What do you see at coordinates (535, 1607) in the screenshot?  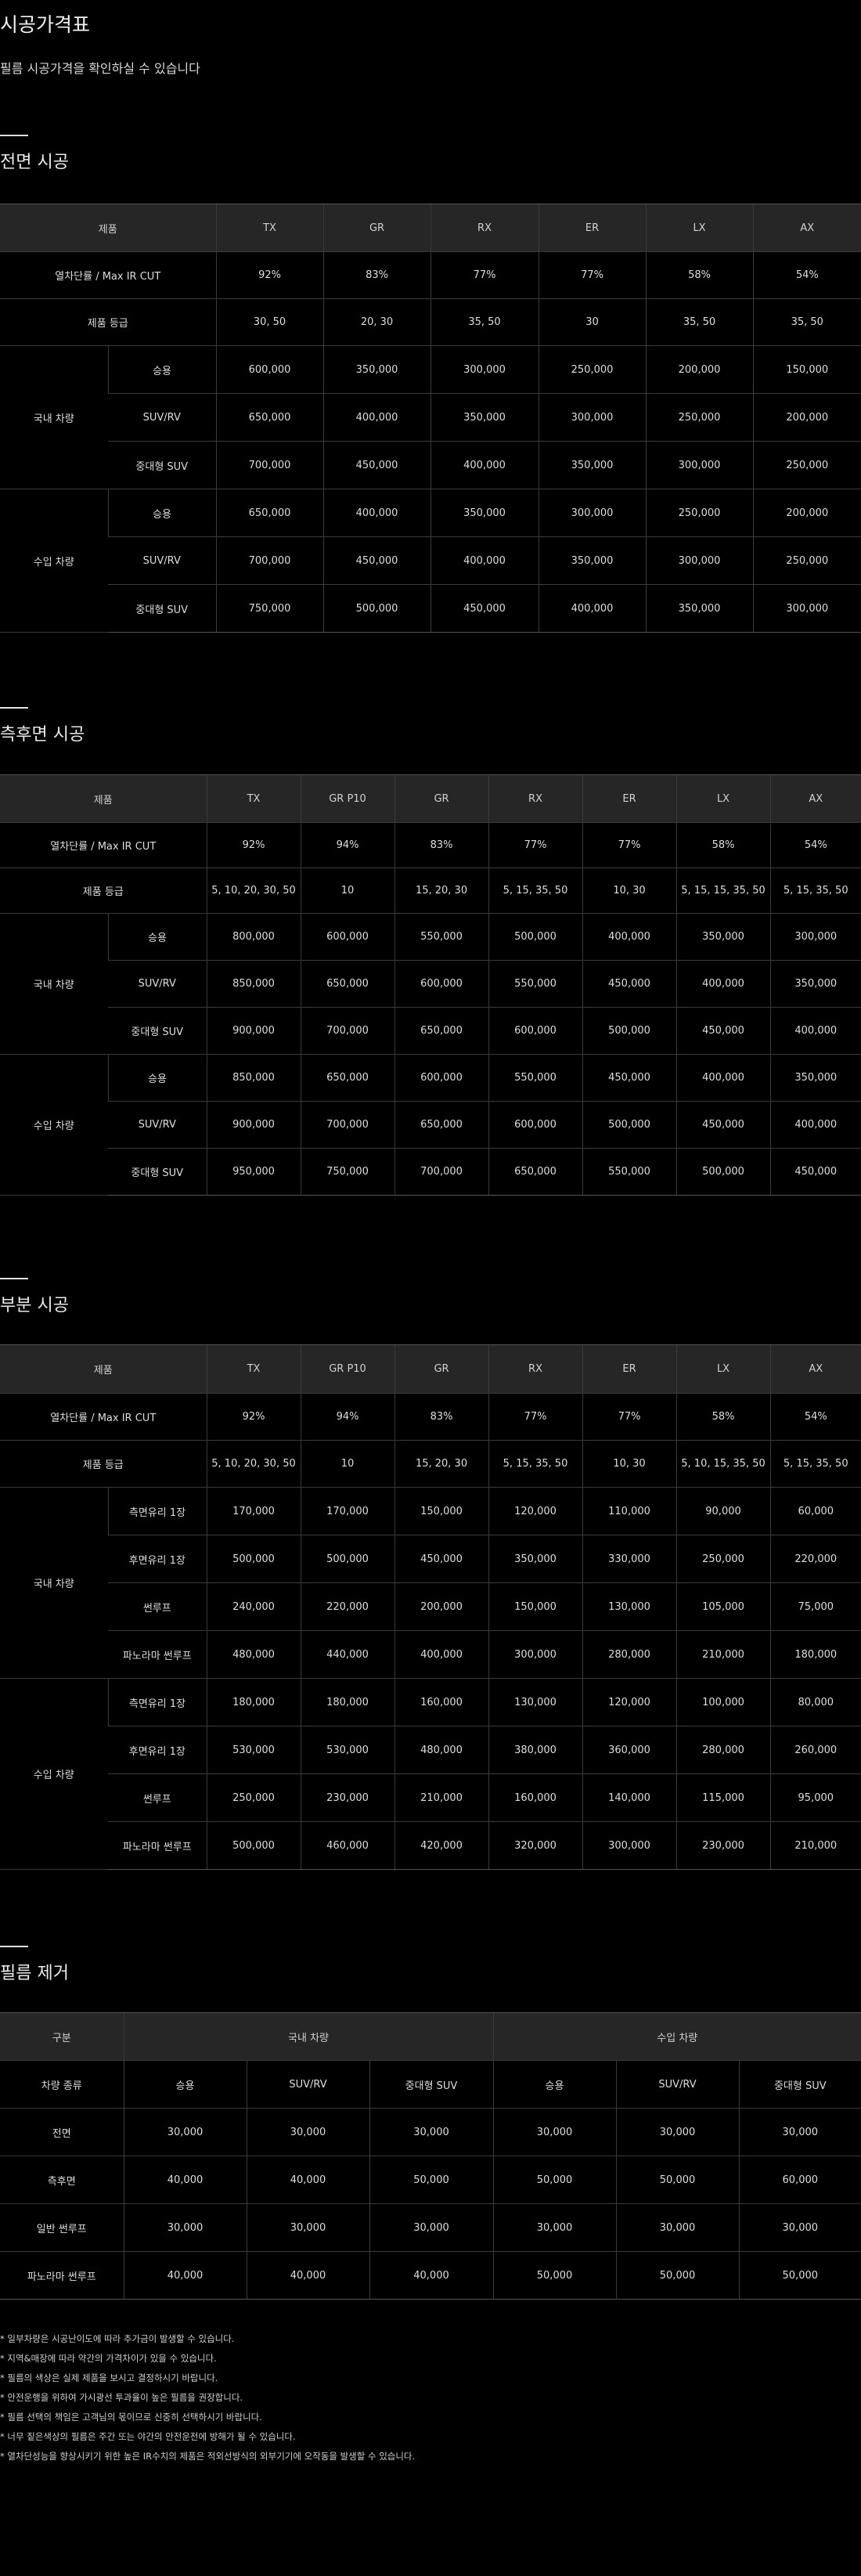 I see `price-cell: 150,000` at bounding box center [535, 1607].